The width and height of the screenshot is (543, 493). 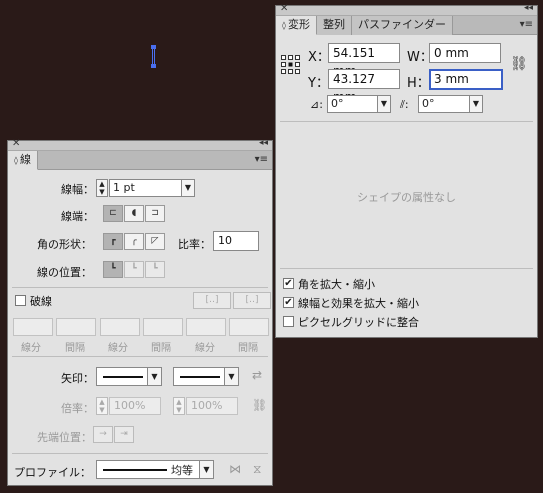 What do you see at coordinates (364, 60) in the screenshot?
I see `x-input: 54.151 mm` at bounding box center [364, 60].